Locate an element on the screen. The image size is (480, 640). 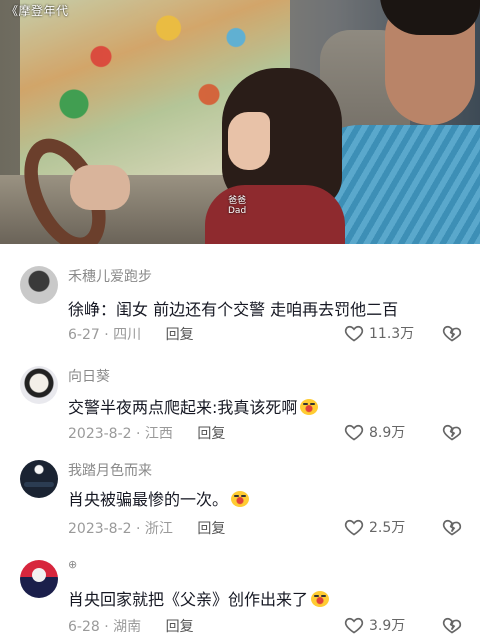
hand is located at coordinates (100, 187).